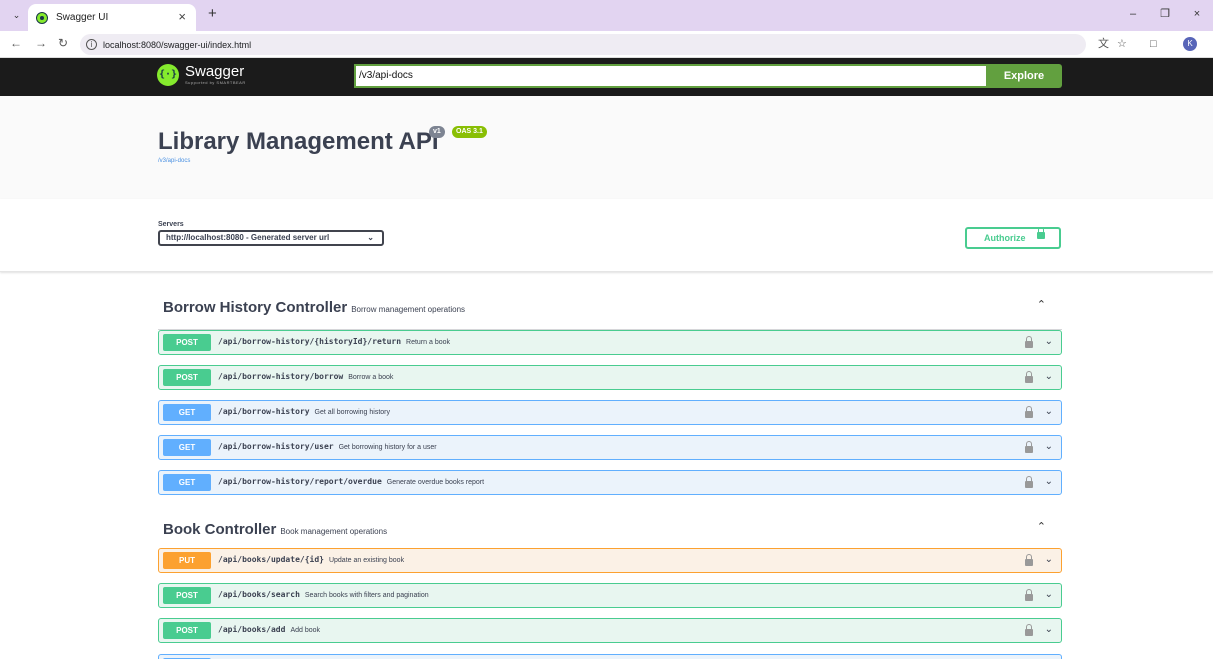 This screenshot has height=659, width=1213. I want to click on operation-summary: Borrow a book, so click(371, 377).